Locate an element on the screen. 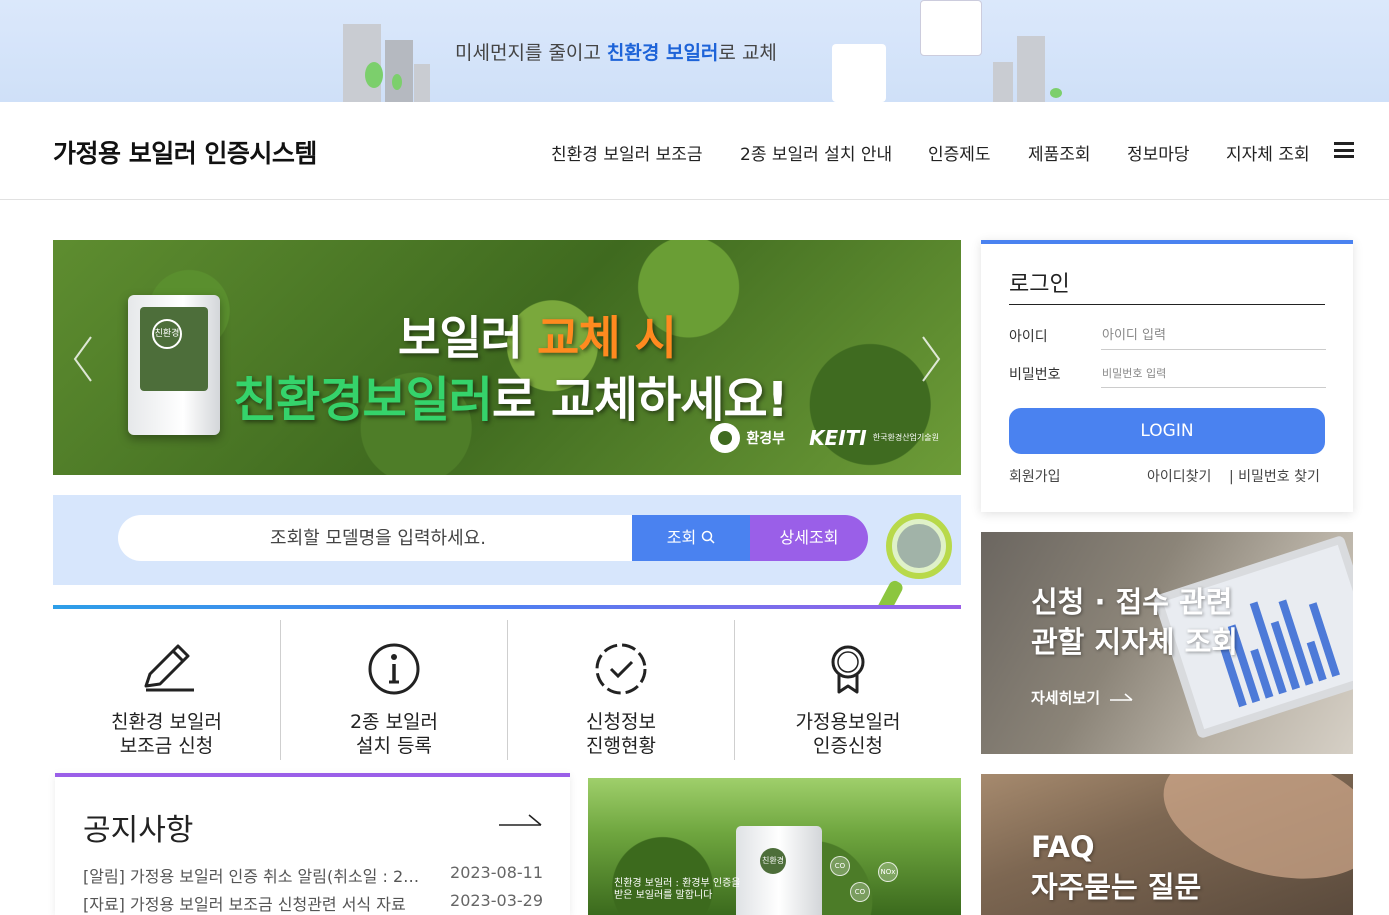 The height and width of the screenshot is (915, 1389). hero-headline-2: 친환경보일러로 교체하세요! is located at coordinates (511, 400).